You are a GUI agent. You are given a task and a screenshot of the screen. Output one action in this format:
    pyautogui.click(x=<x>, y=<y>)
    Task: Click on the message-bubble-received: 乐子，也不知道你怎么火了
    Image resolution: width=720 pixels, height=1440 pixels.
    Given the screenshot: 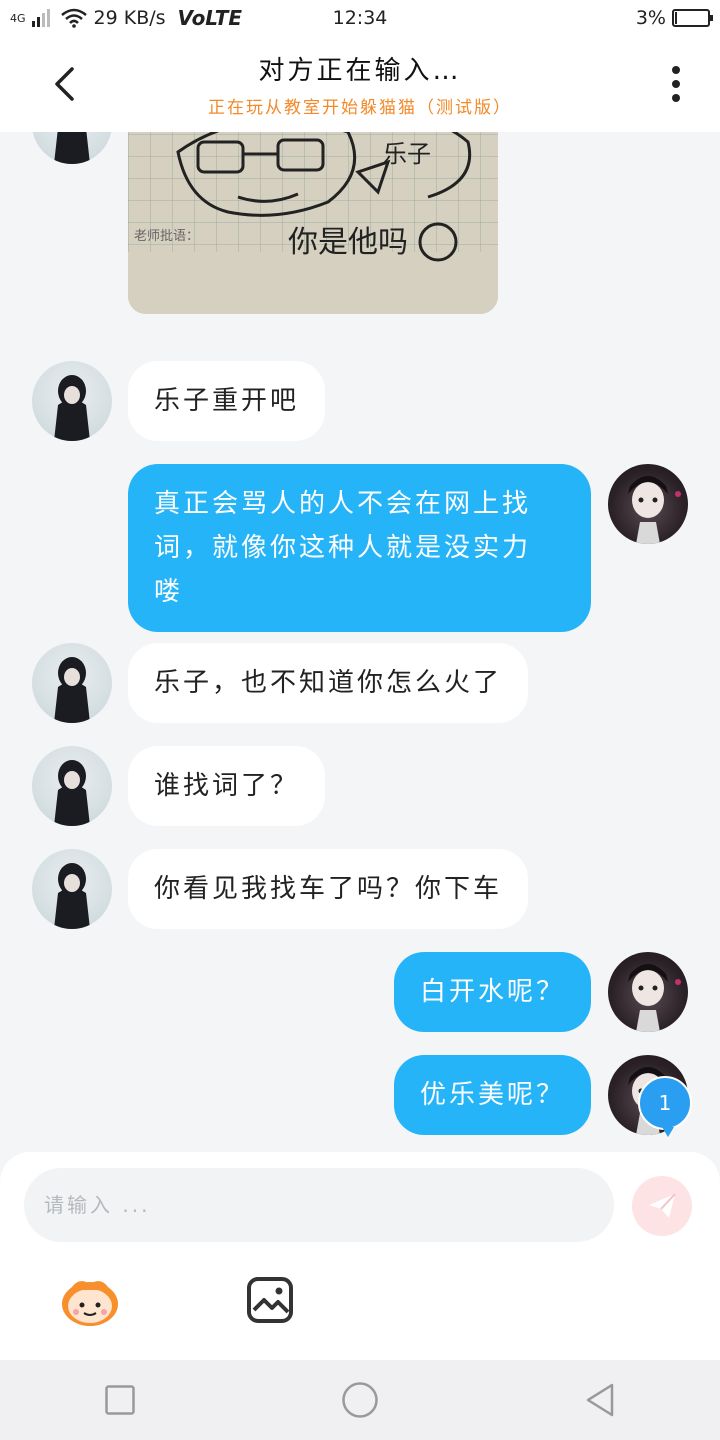 What is the action you would take?
    pyautogui.click(x=328, y=683)
    